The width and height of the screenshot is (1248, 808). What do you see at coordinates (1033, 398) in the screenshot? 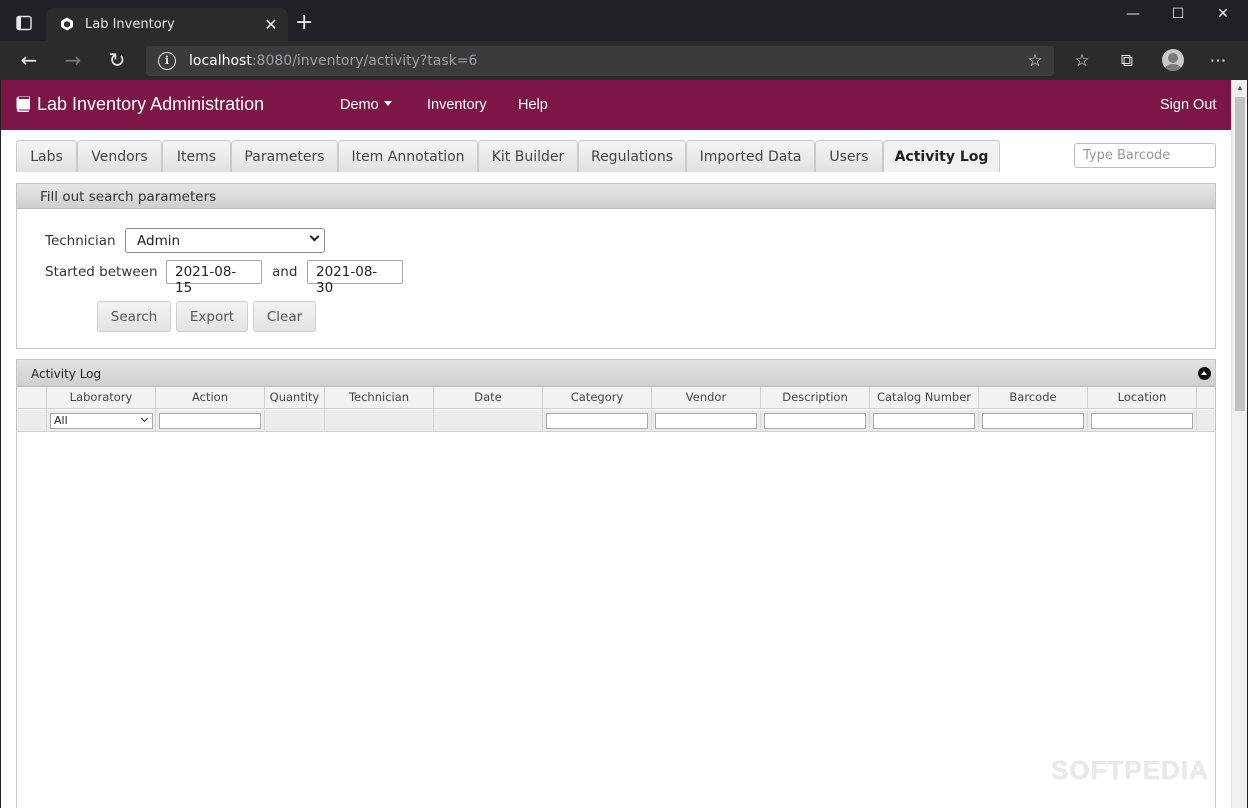
I see `column-header-barcode: Barcode` at bounding box center [1033, 398].